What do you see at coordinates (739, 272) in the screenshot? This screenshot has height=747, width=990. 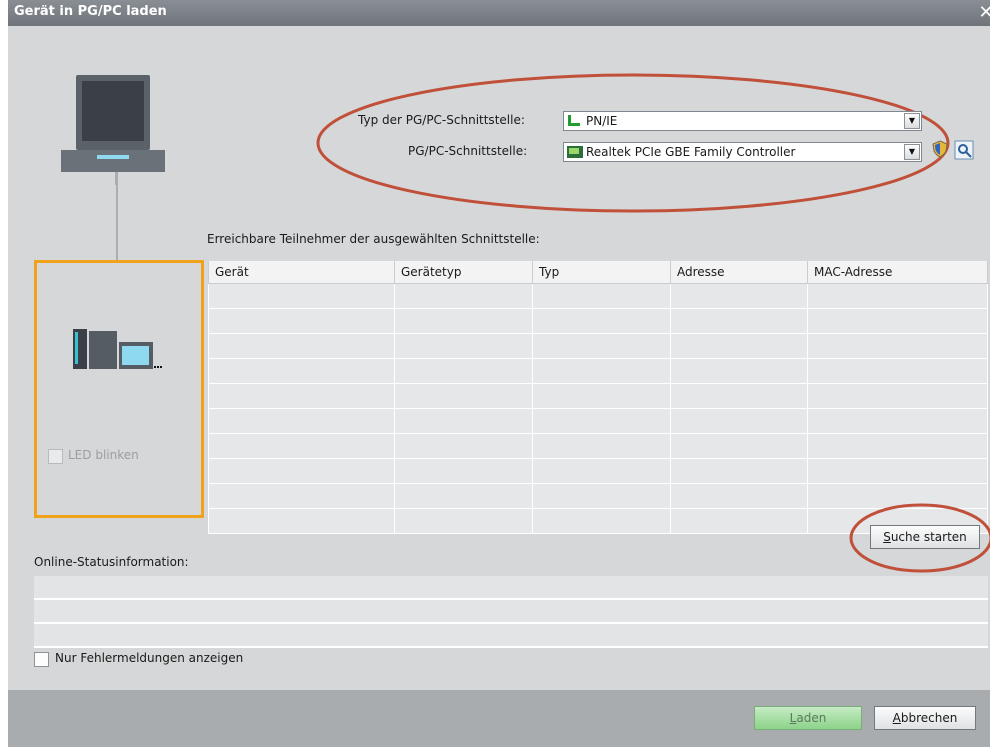 I see `column-address: Adresse` at bounding box center [739, 272].